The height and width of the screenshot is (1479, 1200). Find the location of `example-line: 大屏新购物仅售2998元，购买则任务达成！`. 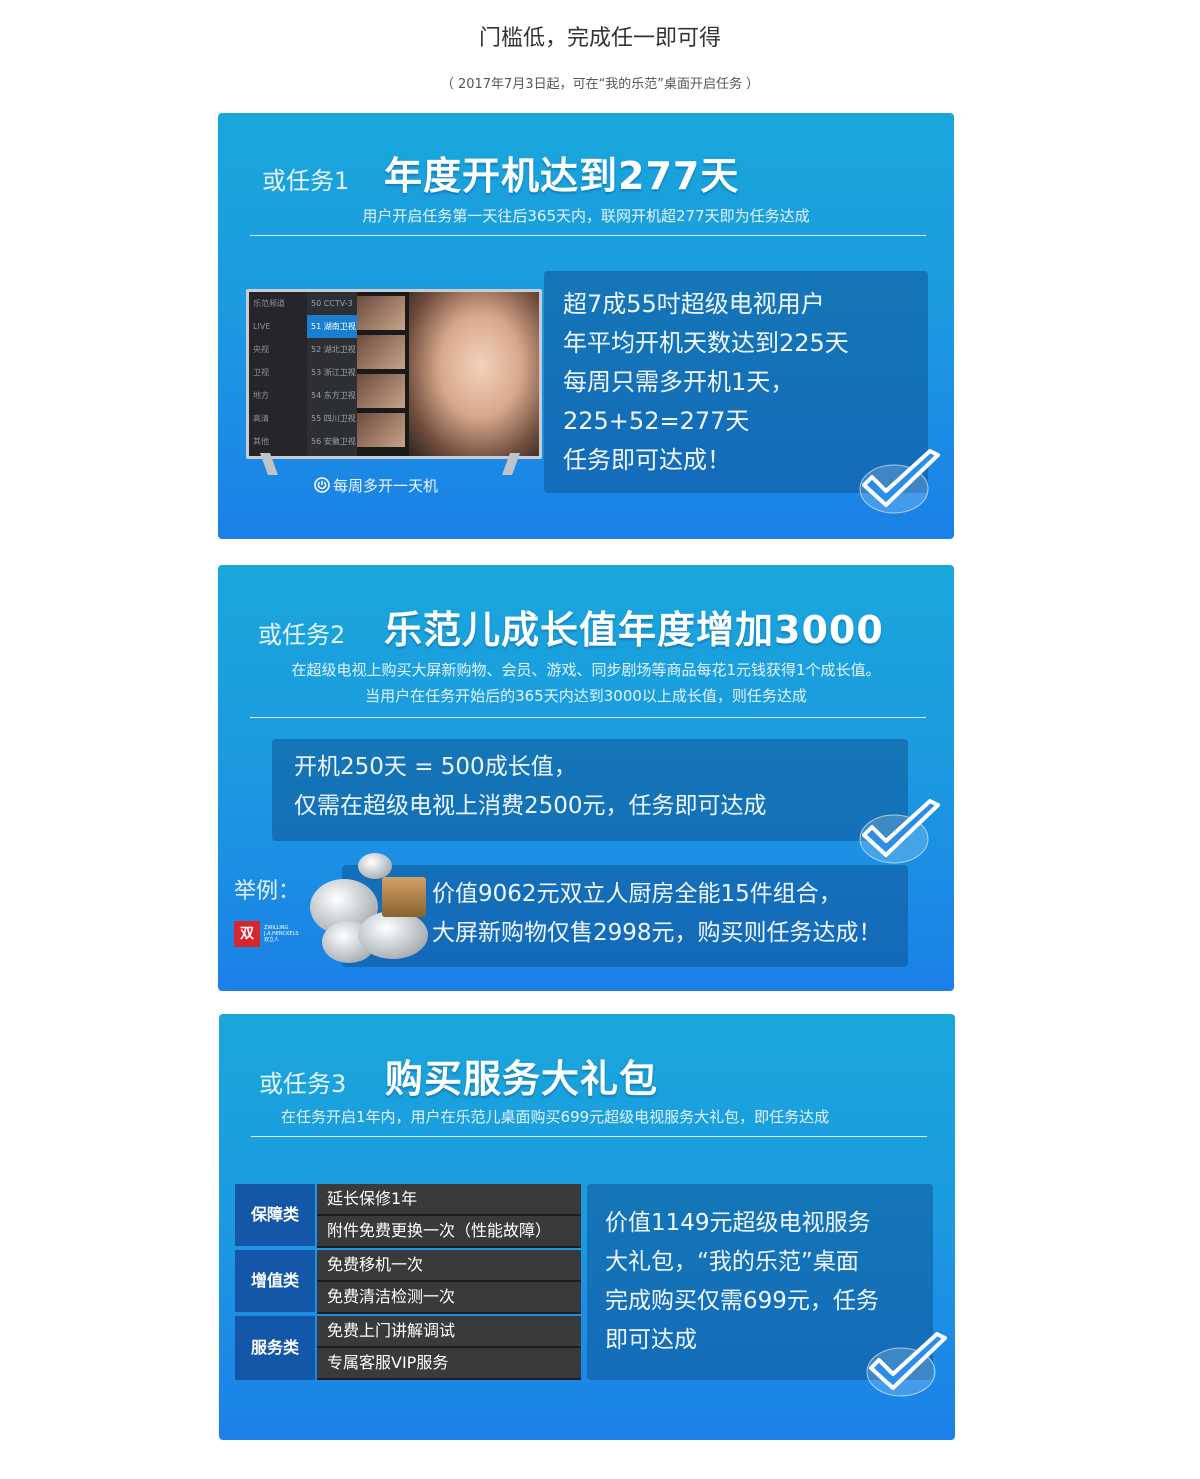

example-line: 大屏新购物仅售2998元，购买则任务达成！ is located at coordinates (657, 933).